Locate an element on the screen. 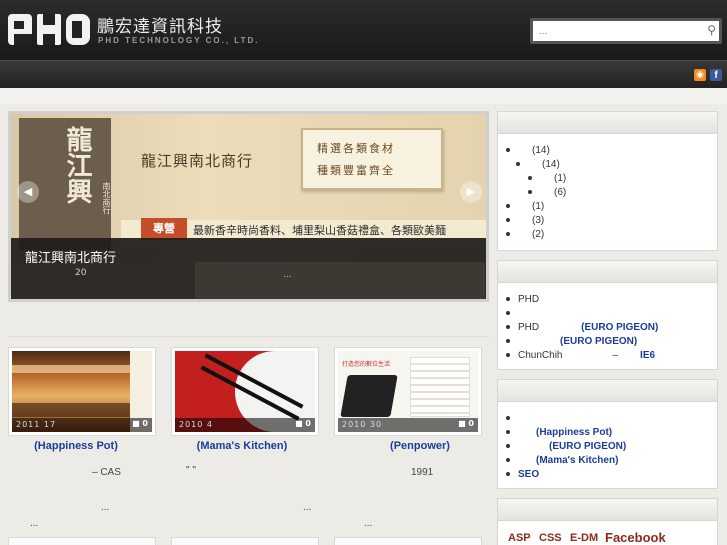  slide-date: 20 is located at coordinates (81, 273).